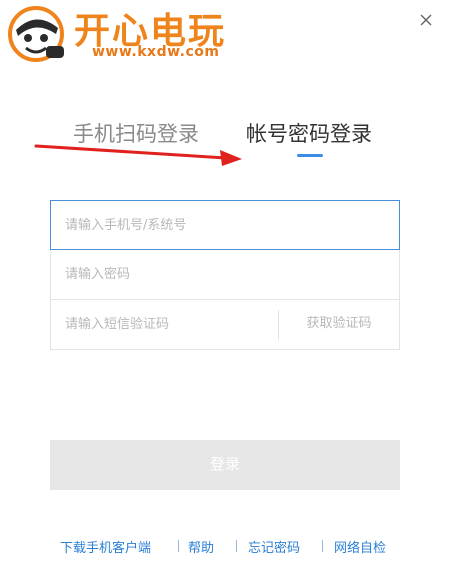  What do you see at coordinates (105, 546) in the screenshot?
I see `download-client-link: 下载手机客户端` at bounding box center [105, 546].